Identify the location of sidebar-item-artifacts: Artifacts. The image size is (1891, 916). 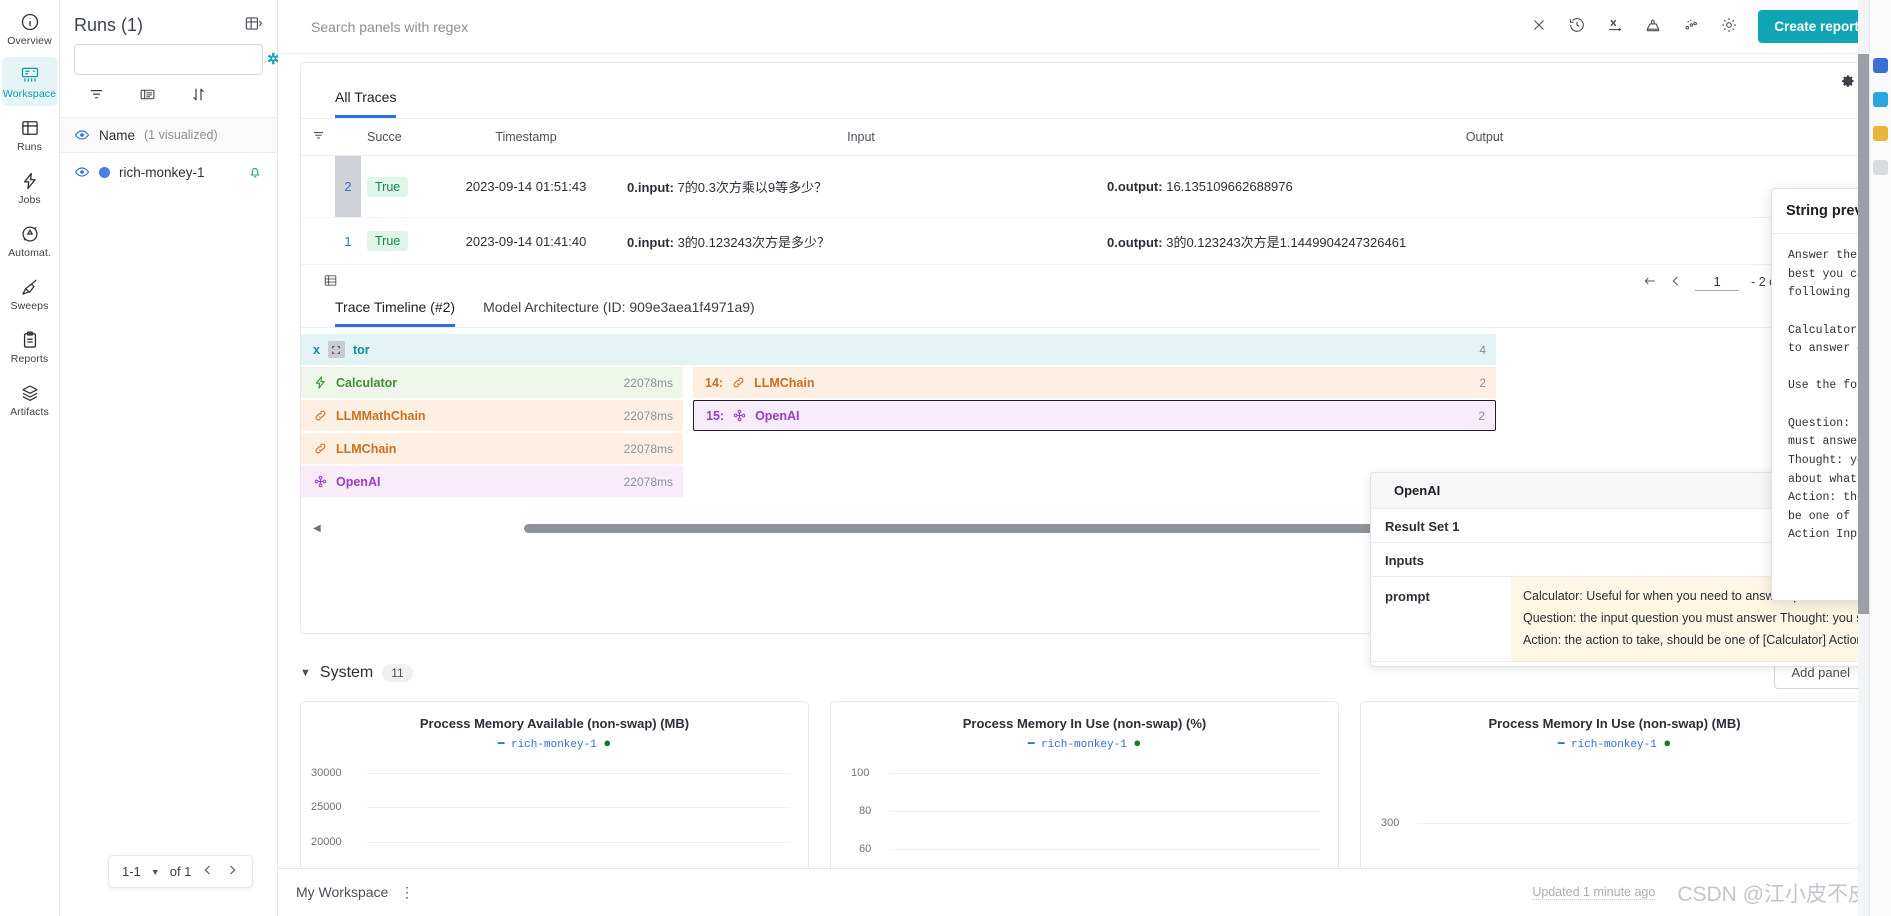
(30, 399).